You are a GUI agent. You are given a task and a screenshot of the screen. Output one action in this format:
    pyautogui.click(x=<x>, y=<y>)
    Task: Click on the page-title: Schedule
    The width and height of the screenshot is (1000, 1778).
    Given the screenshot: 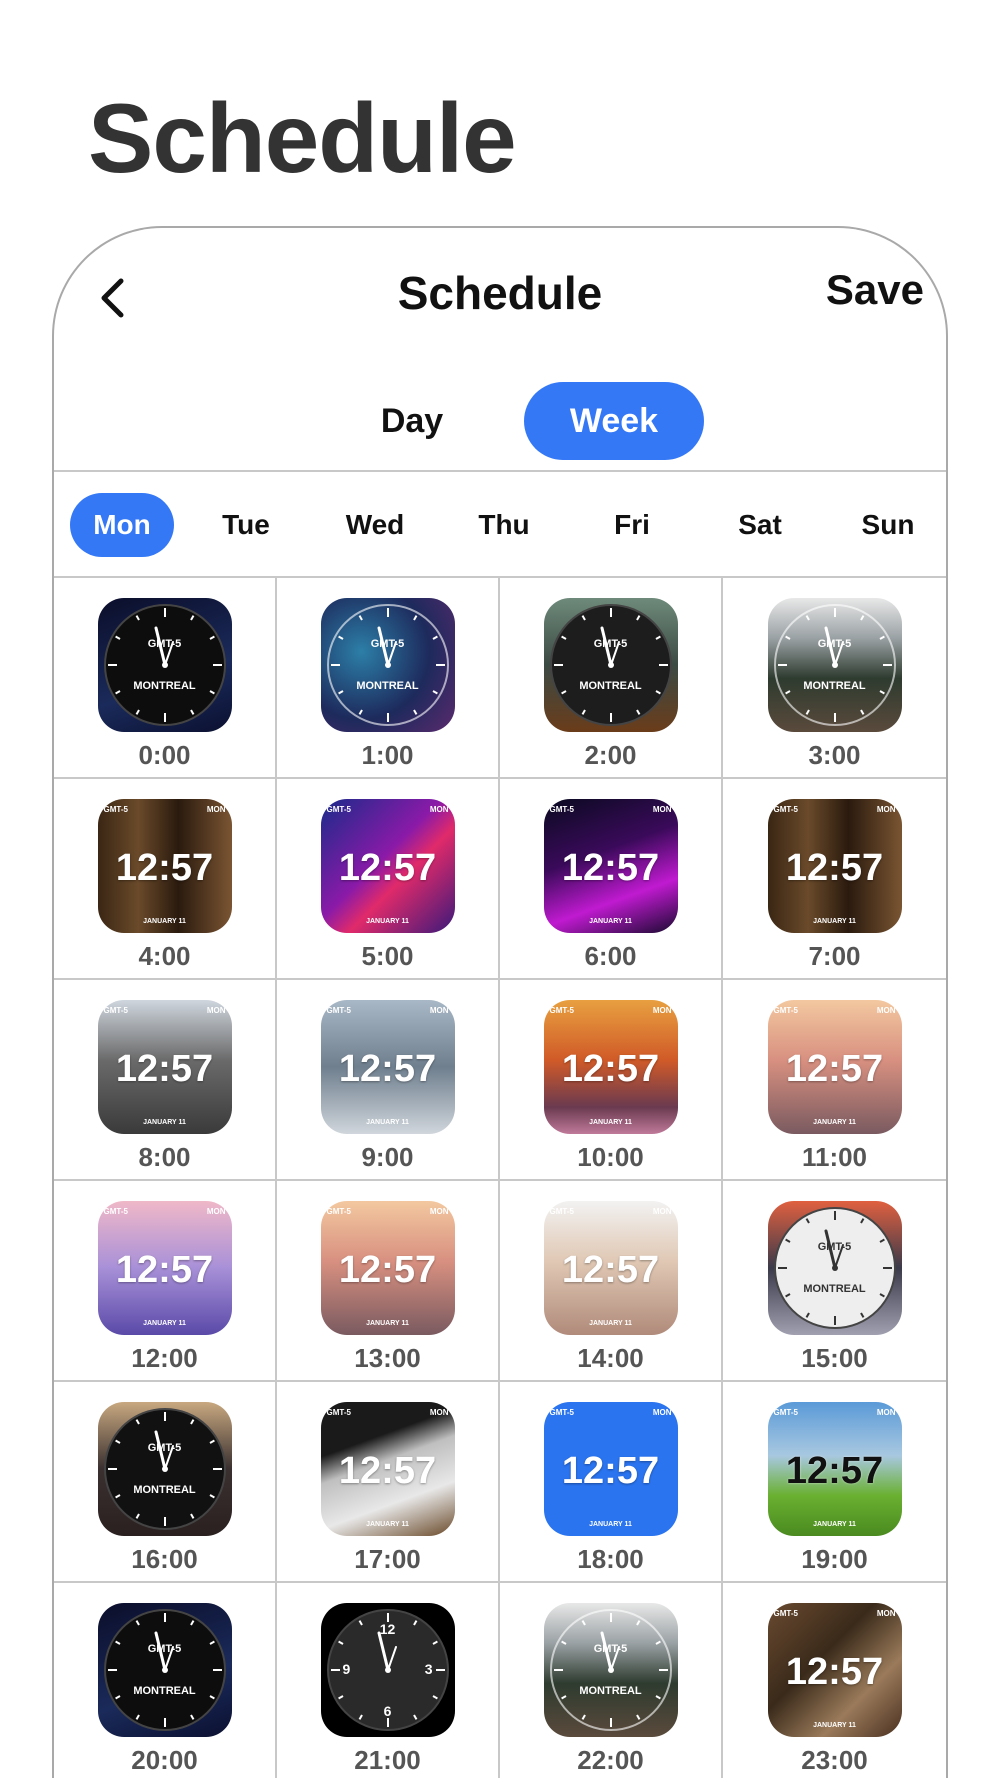 What is the action you would take?
    pyautogui.click(x=302, y=138)
    